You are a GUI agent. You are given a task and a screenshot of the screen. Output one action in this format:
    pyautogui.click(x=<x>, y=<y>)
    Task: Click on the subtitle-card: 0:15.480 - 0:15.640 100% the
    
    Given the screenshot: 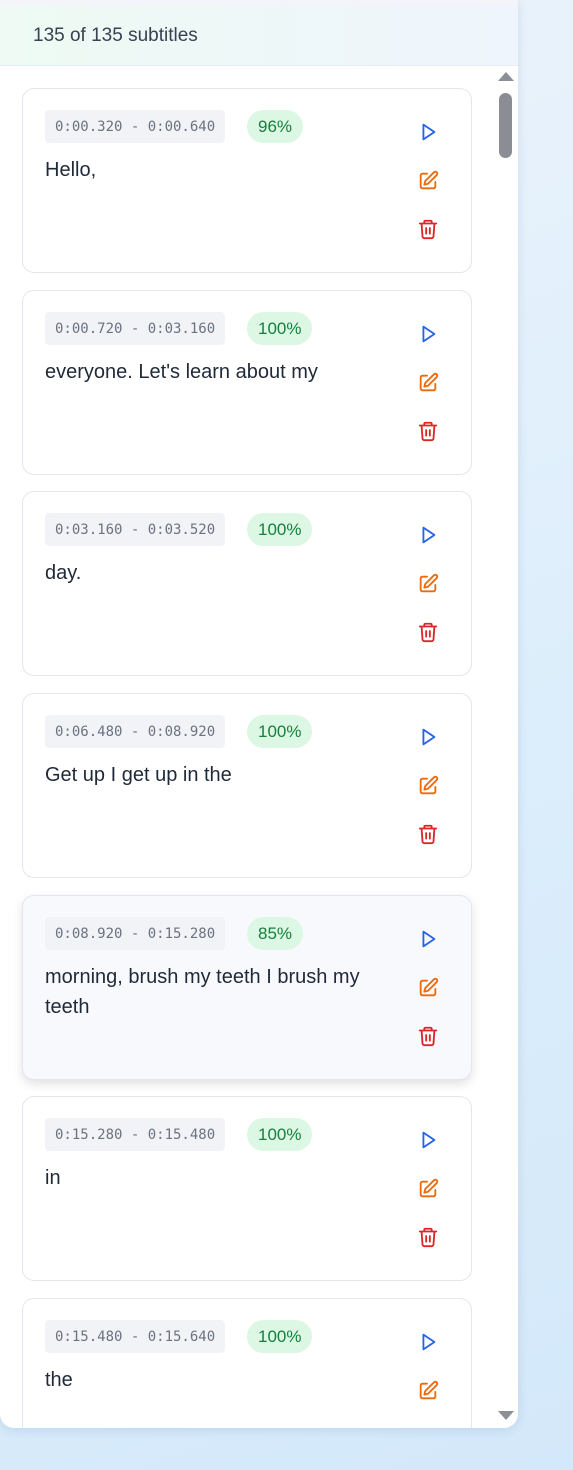 What is the action you would take?
    pyautogui.click(x=247, y=1363)
    